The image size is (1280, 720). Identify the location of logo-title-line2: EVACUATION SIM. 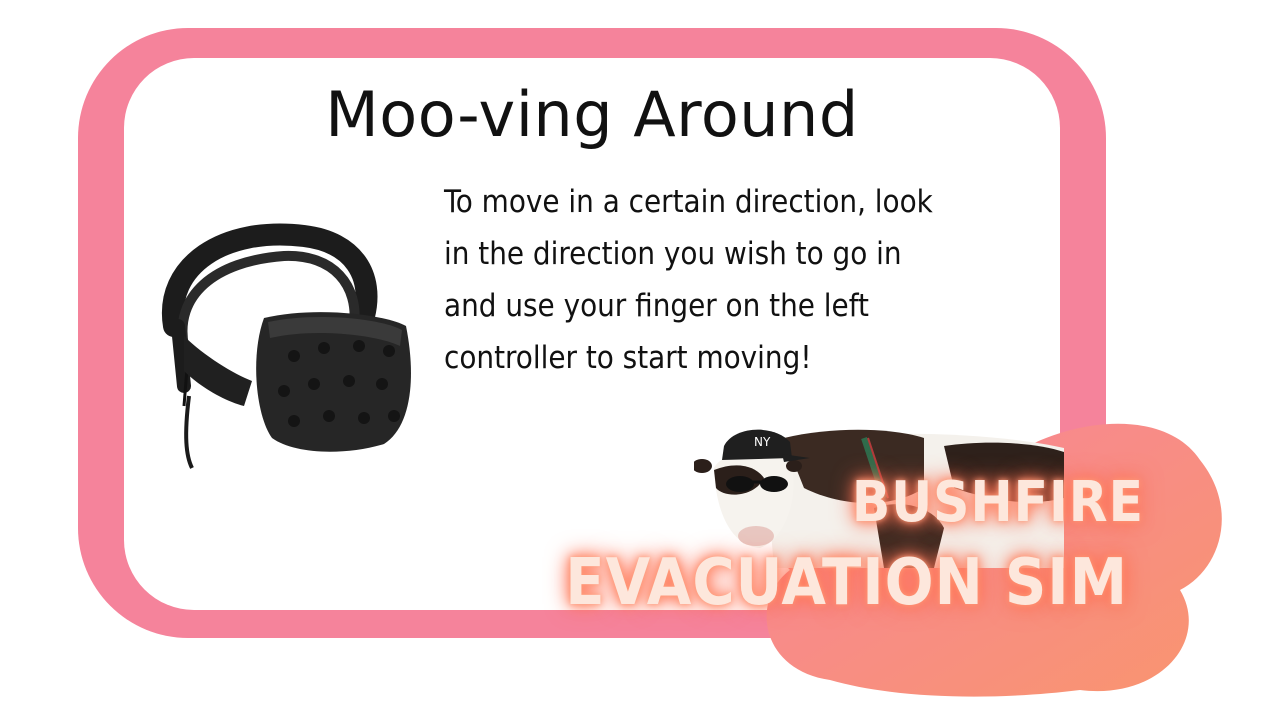
(846, 583).